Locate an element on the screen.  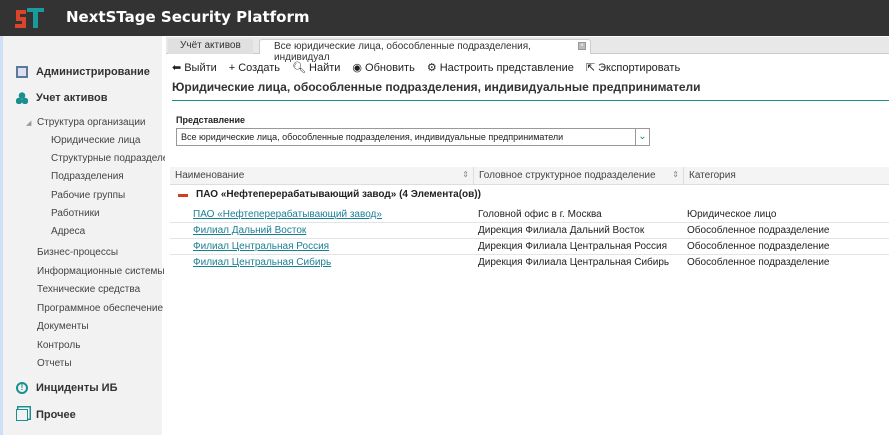
button-label: Обновить is located at coordinates (390, 67).